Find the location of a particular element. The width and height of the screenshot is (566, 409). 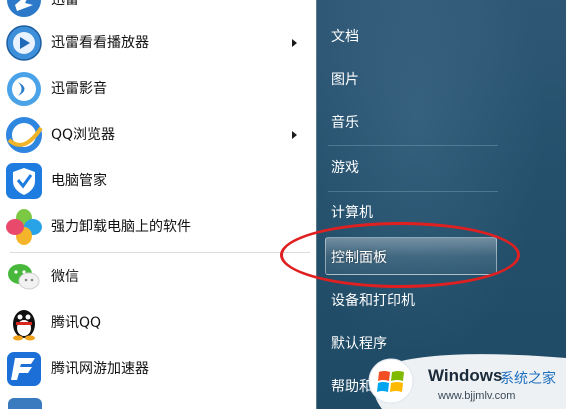

program-label: 强力卸载电脑上的软件 is located at coordinates (121, 227).